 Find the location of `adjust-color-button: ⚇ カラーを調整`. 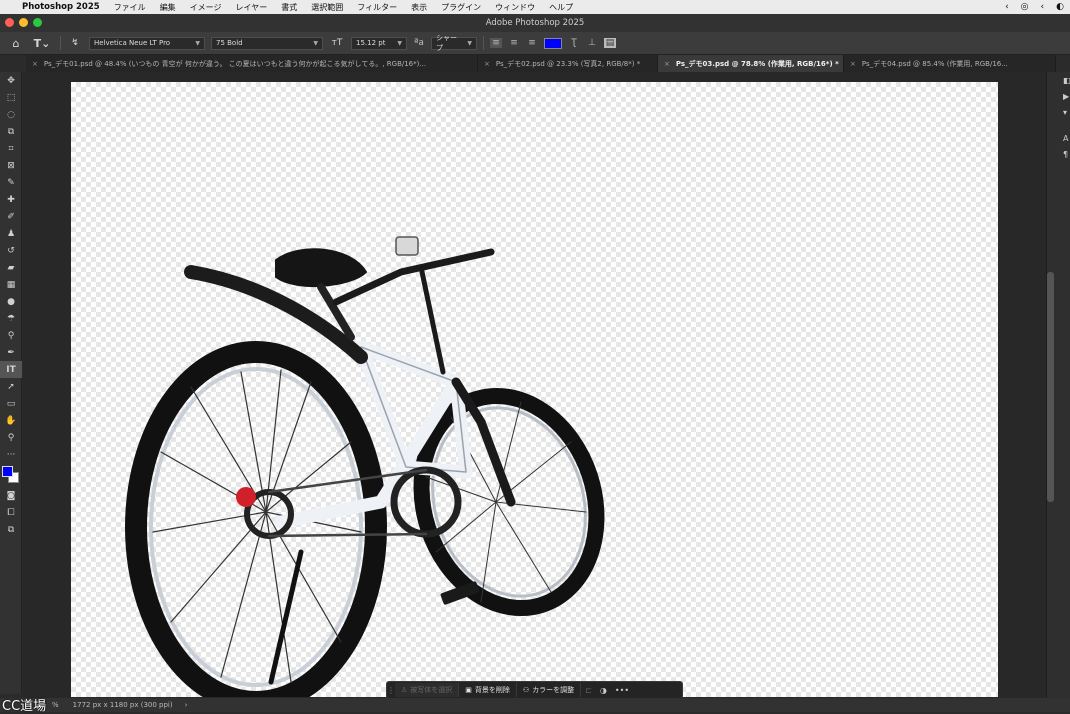

adjust-color-button: ⚇ カラーを調整 is located at coordinates (549, 690).